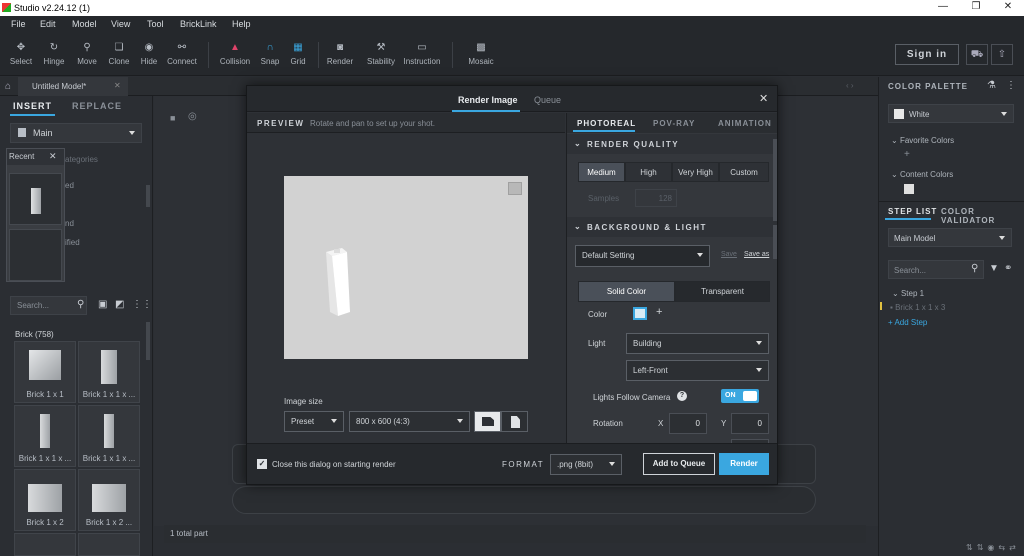  I want to click on tab-queue: Queue, so click(547, 100).